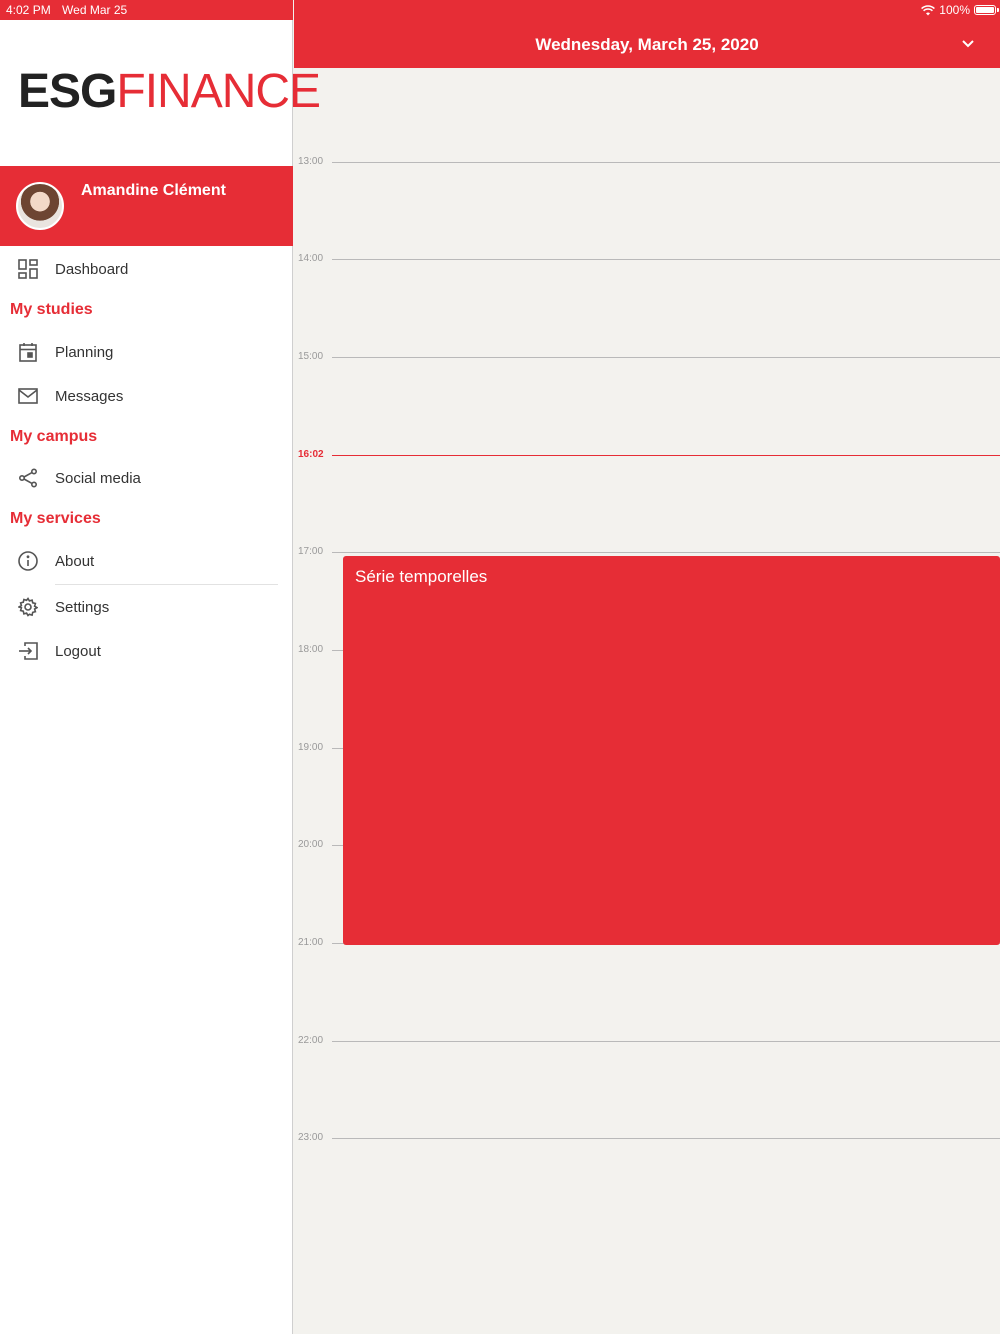 This screenshot has height=1334, width=1000. I want to click on divider, so click(166, 584).